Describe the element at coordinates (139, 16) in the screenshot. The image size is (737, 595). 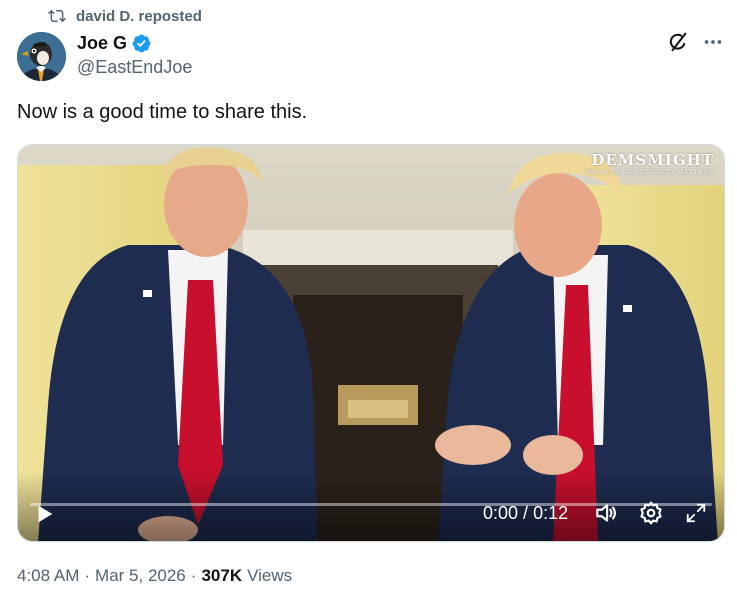
I see `repost-label: david D. reposted` at that location.